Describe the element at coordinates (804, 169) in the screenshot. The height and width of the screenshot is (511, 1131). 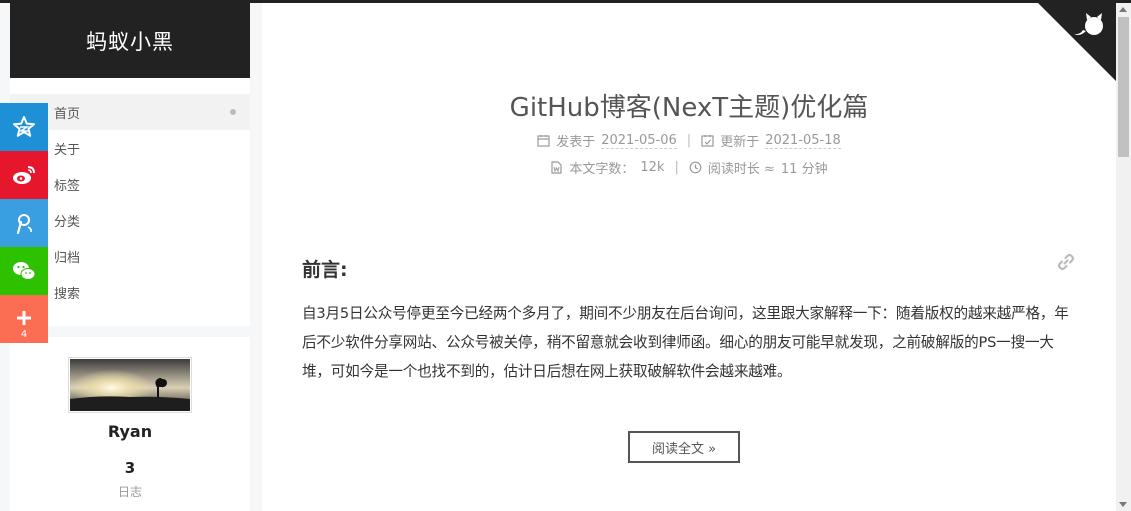
I see `readtime-value: 11 分钟` at that location.